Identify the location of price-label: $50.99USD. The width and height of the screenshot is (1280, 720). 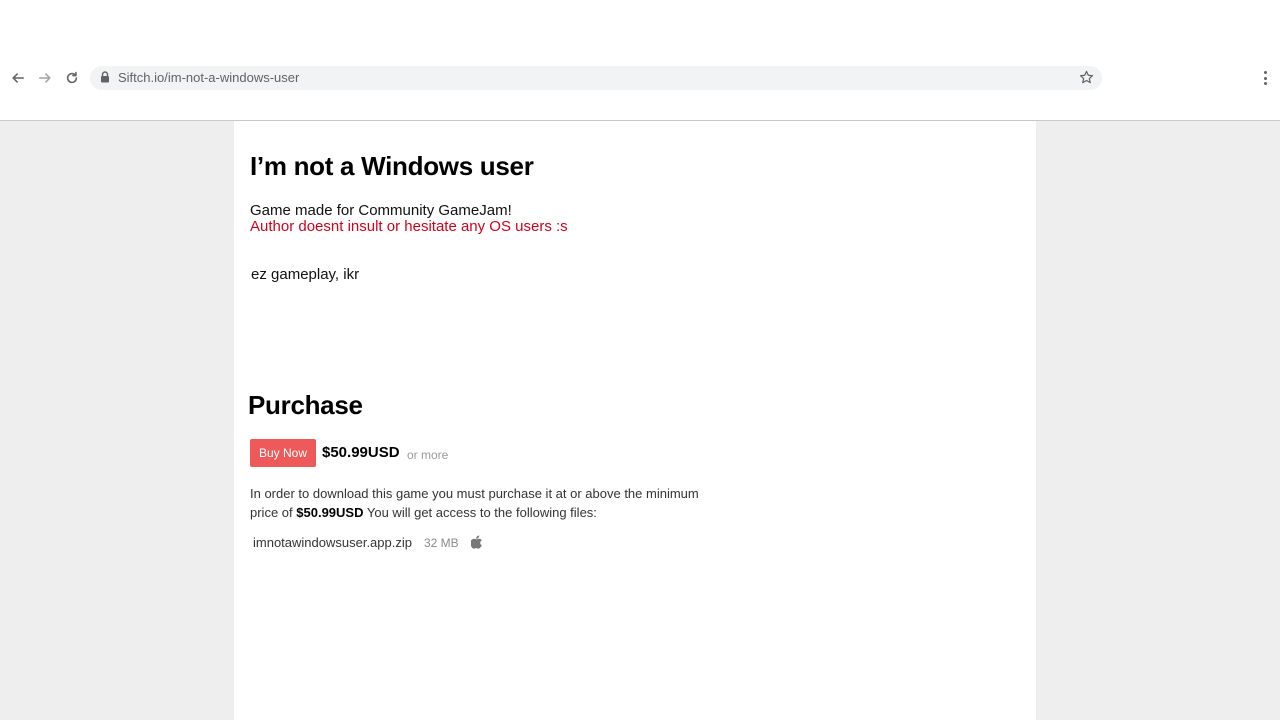
(361, 452).